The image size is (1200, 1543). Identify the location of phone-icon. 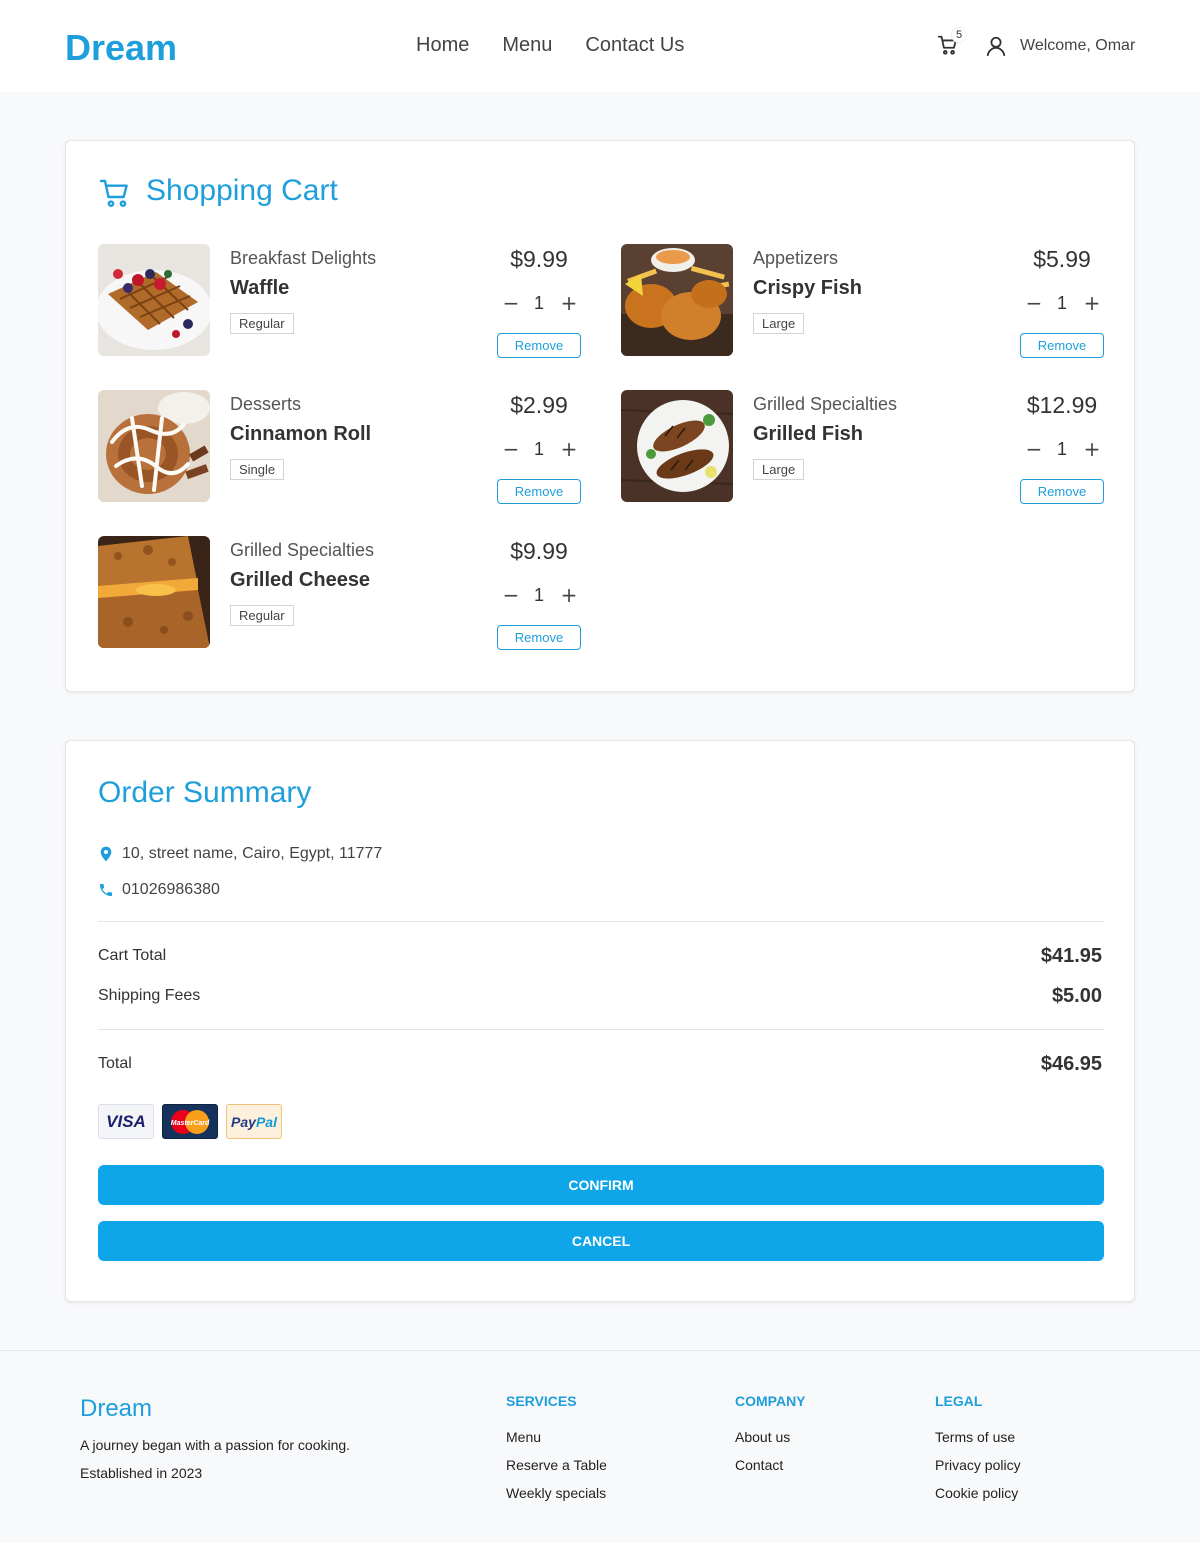
(106, 890).